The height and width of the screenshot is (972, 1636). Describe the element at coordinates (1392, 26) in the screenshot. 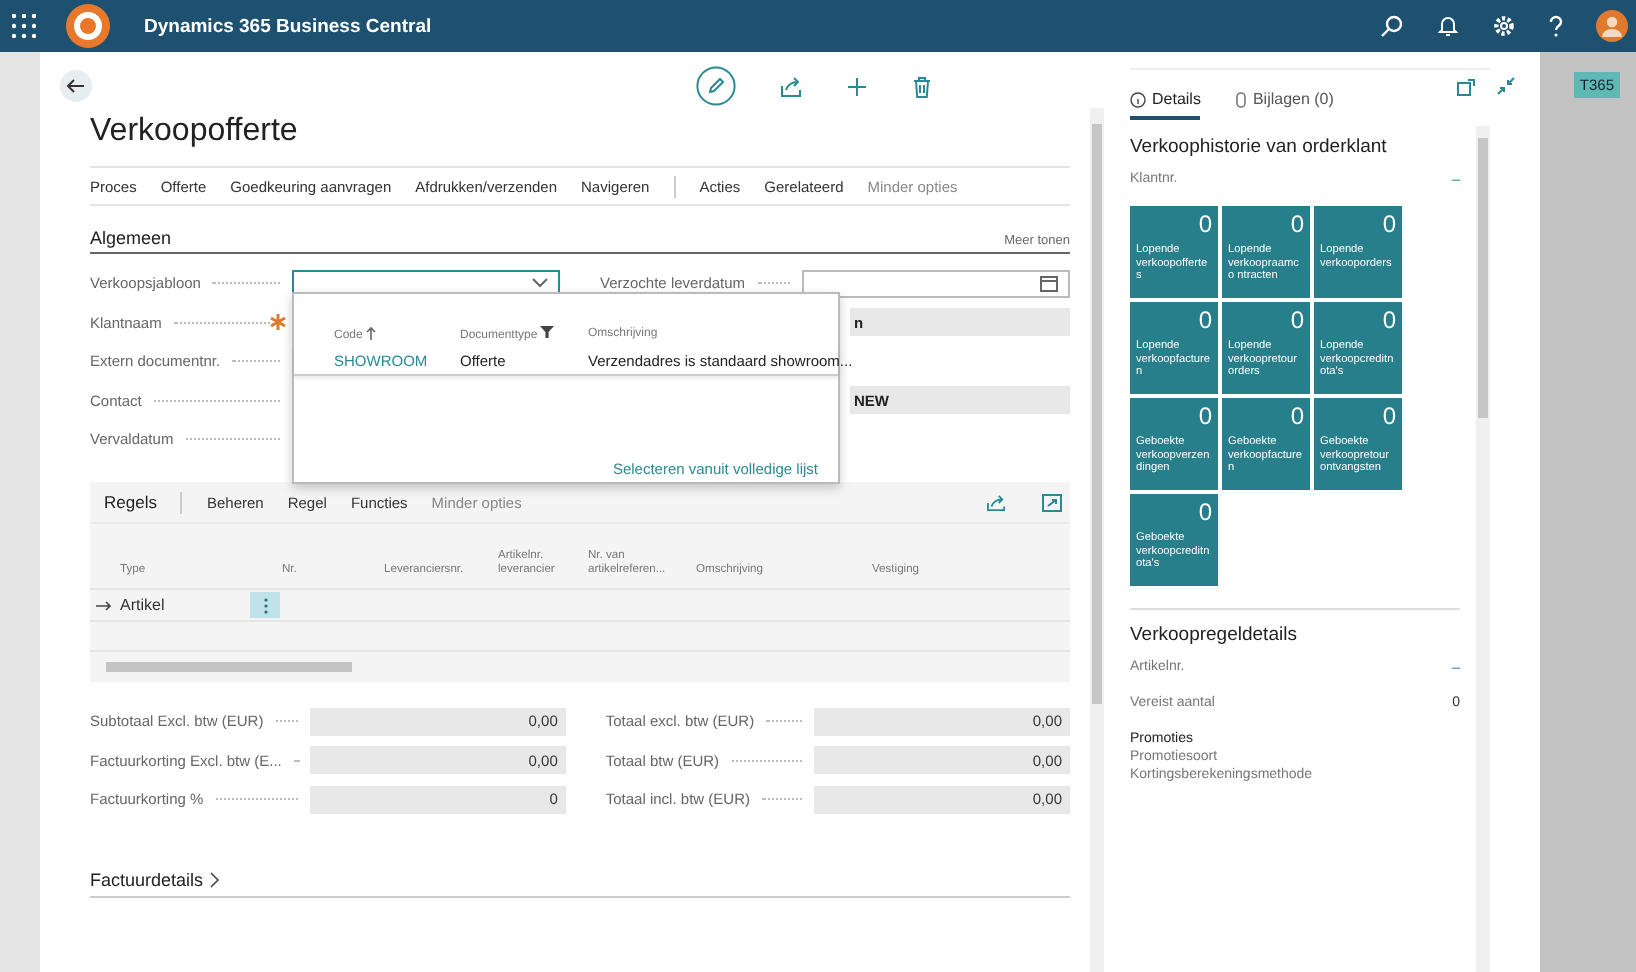

I see `search-icon` at that location.